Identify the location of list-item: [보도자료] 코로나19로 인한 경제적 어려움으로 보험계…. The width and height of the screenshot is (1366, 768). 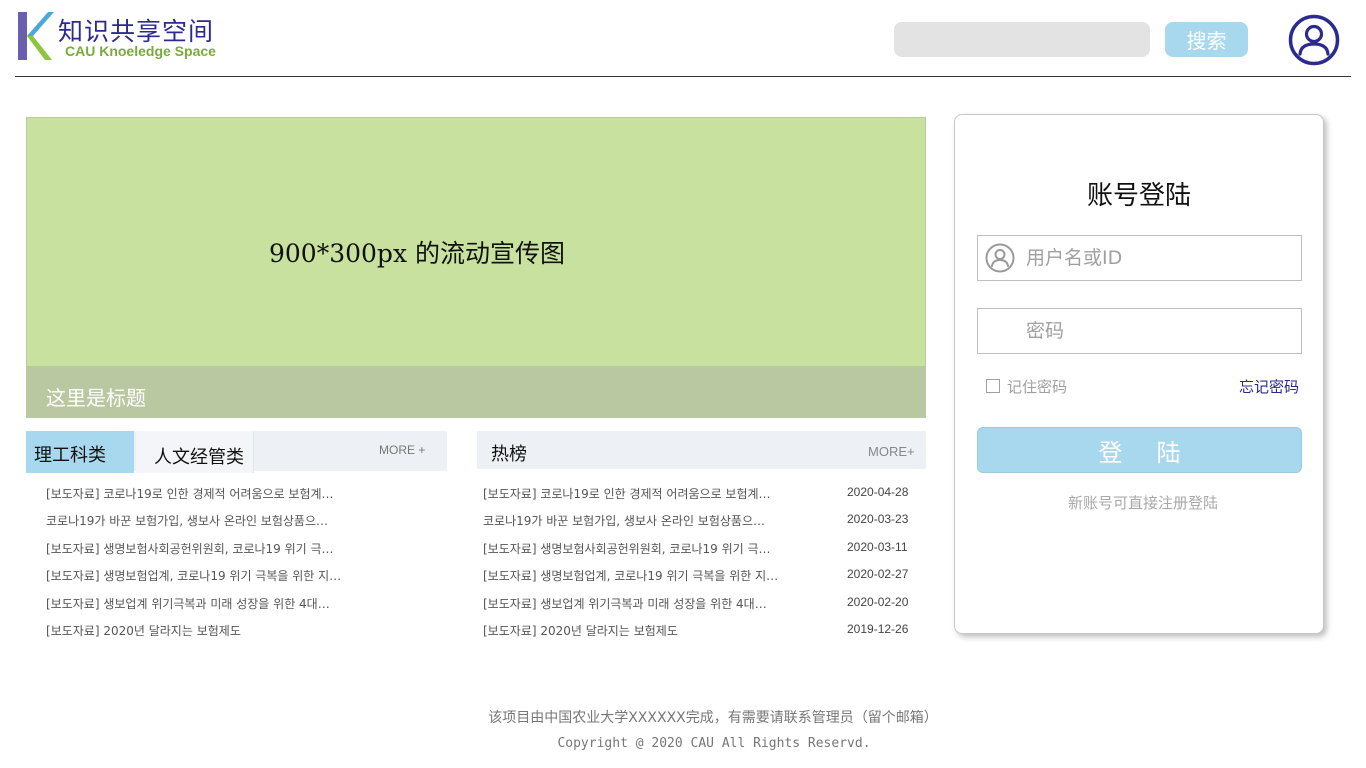
(236, 498).